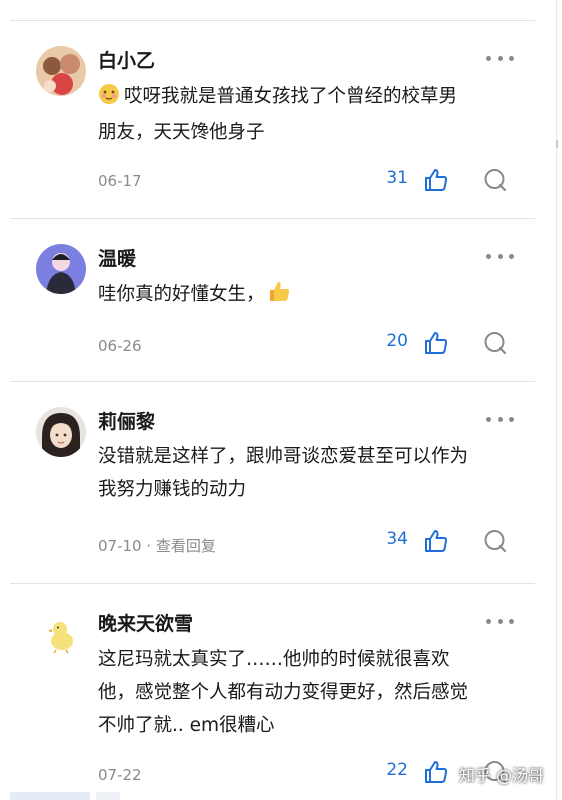 The height and width of the screenshot is (800, 562). Describe the element at coordinates (50, 796) in the screenshot. I see `bottom-tab-bar` at that location.